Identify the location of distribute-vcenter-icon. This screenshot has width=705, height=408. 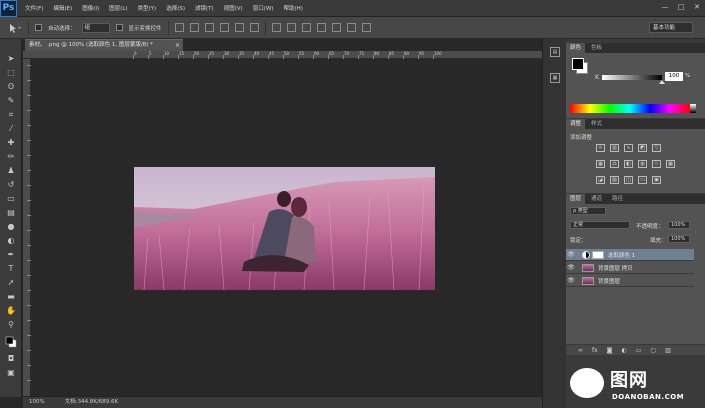
(291, 27).